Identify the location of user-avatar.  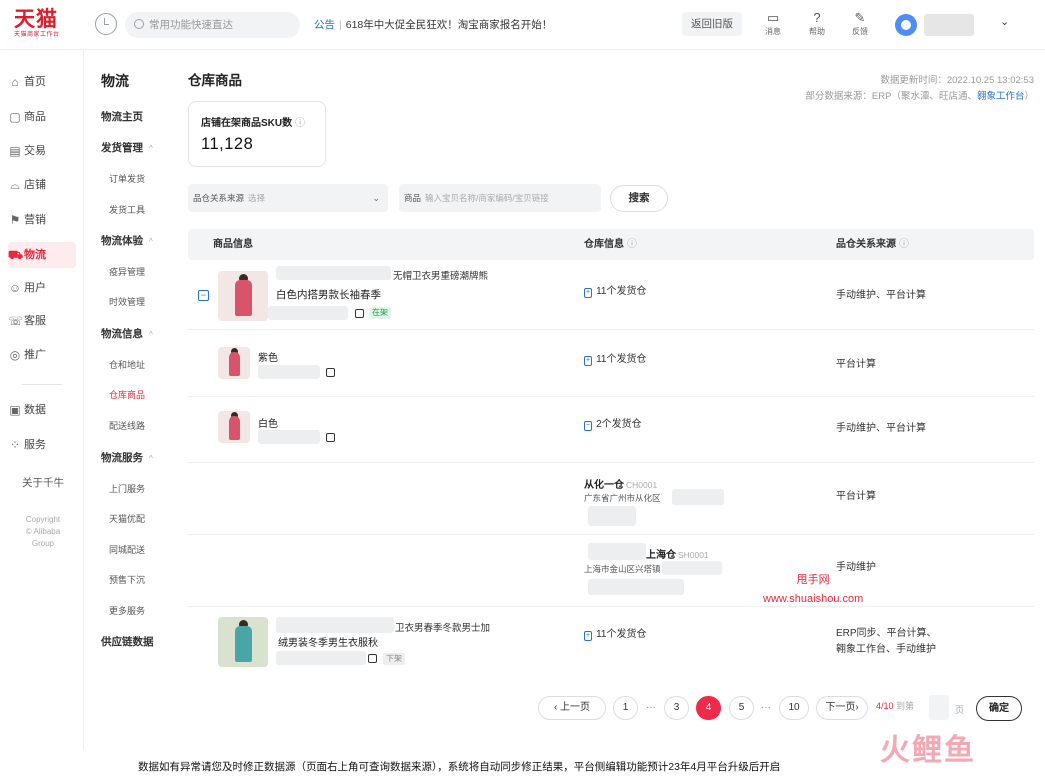
(906, 25).